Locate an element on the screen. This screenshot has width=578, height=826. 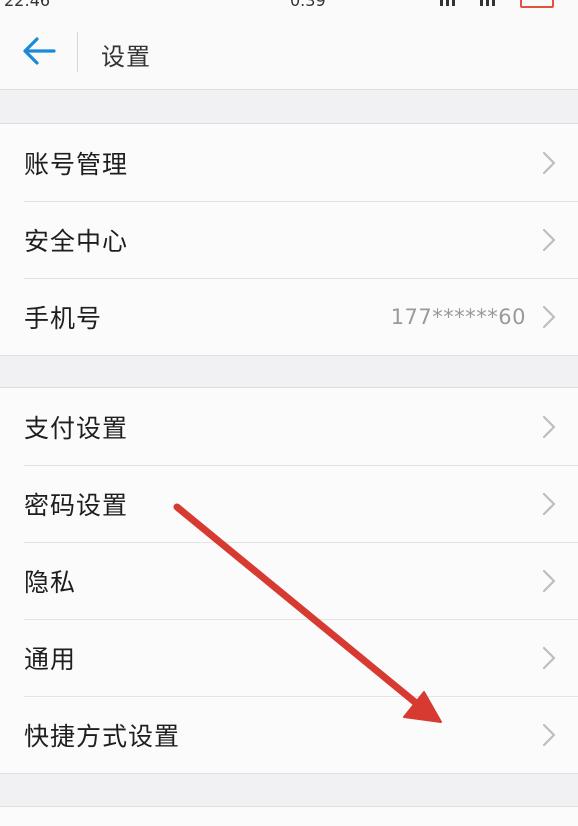
settings-group-next is located at coordinates (289, 816).